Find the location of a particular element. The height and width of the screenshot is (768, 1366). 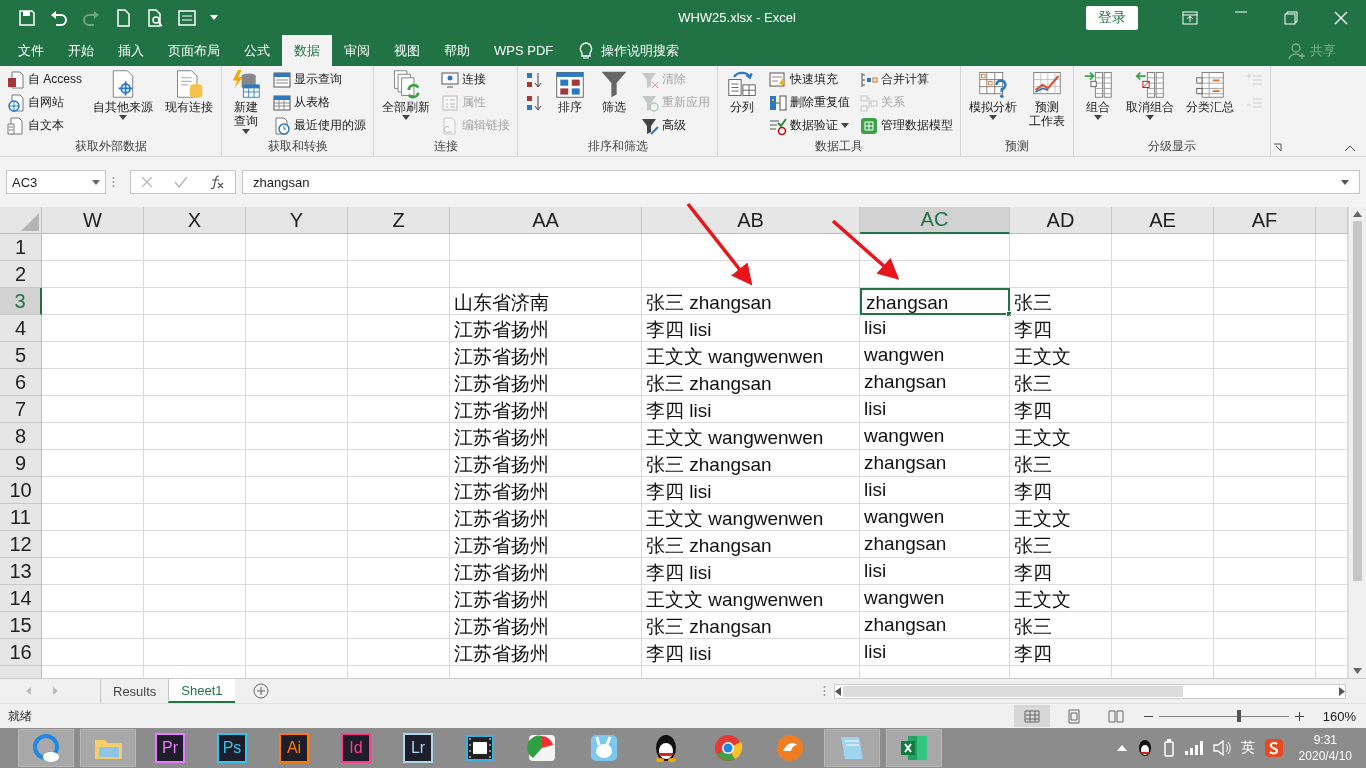

ribbon-button: 删除重复值 is located at coordinates (809, 102).